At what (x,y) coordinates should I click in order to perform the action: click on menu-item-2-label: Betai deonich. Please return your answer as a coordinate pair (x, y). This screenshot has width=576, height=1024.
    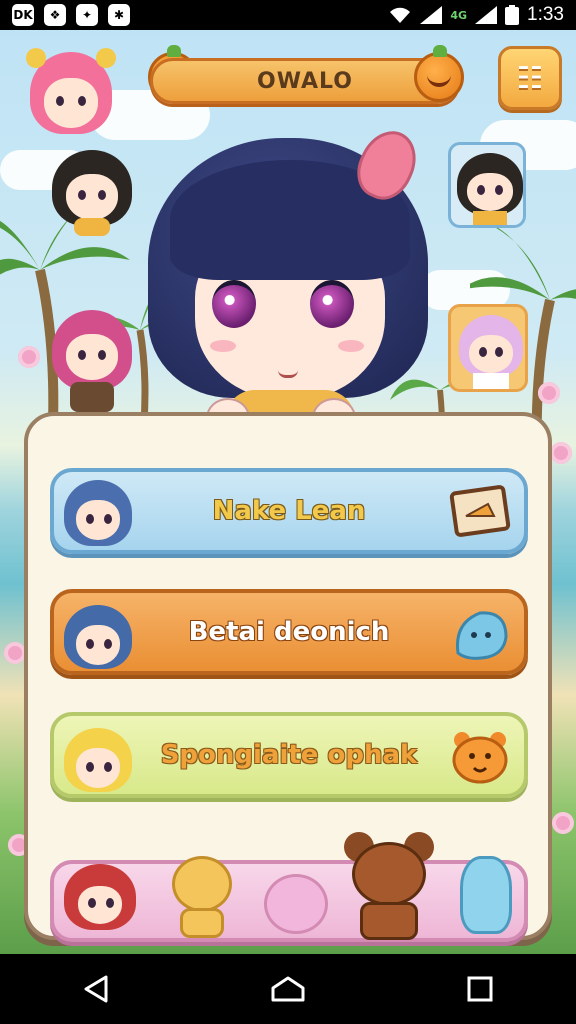
    Looking at the image, I should click on (289, 632).